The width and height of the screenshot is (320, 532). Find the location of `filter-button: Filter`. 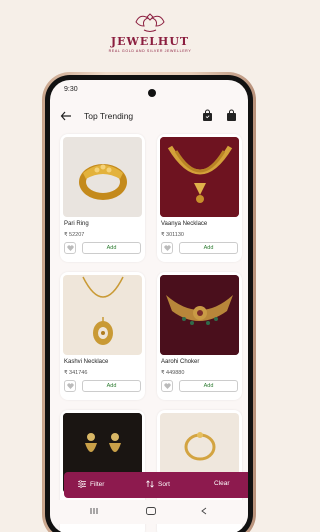

filter-button: Filter is located at coordinates (91, 484).